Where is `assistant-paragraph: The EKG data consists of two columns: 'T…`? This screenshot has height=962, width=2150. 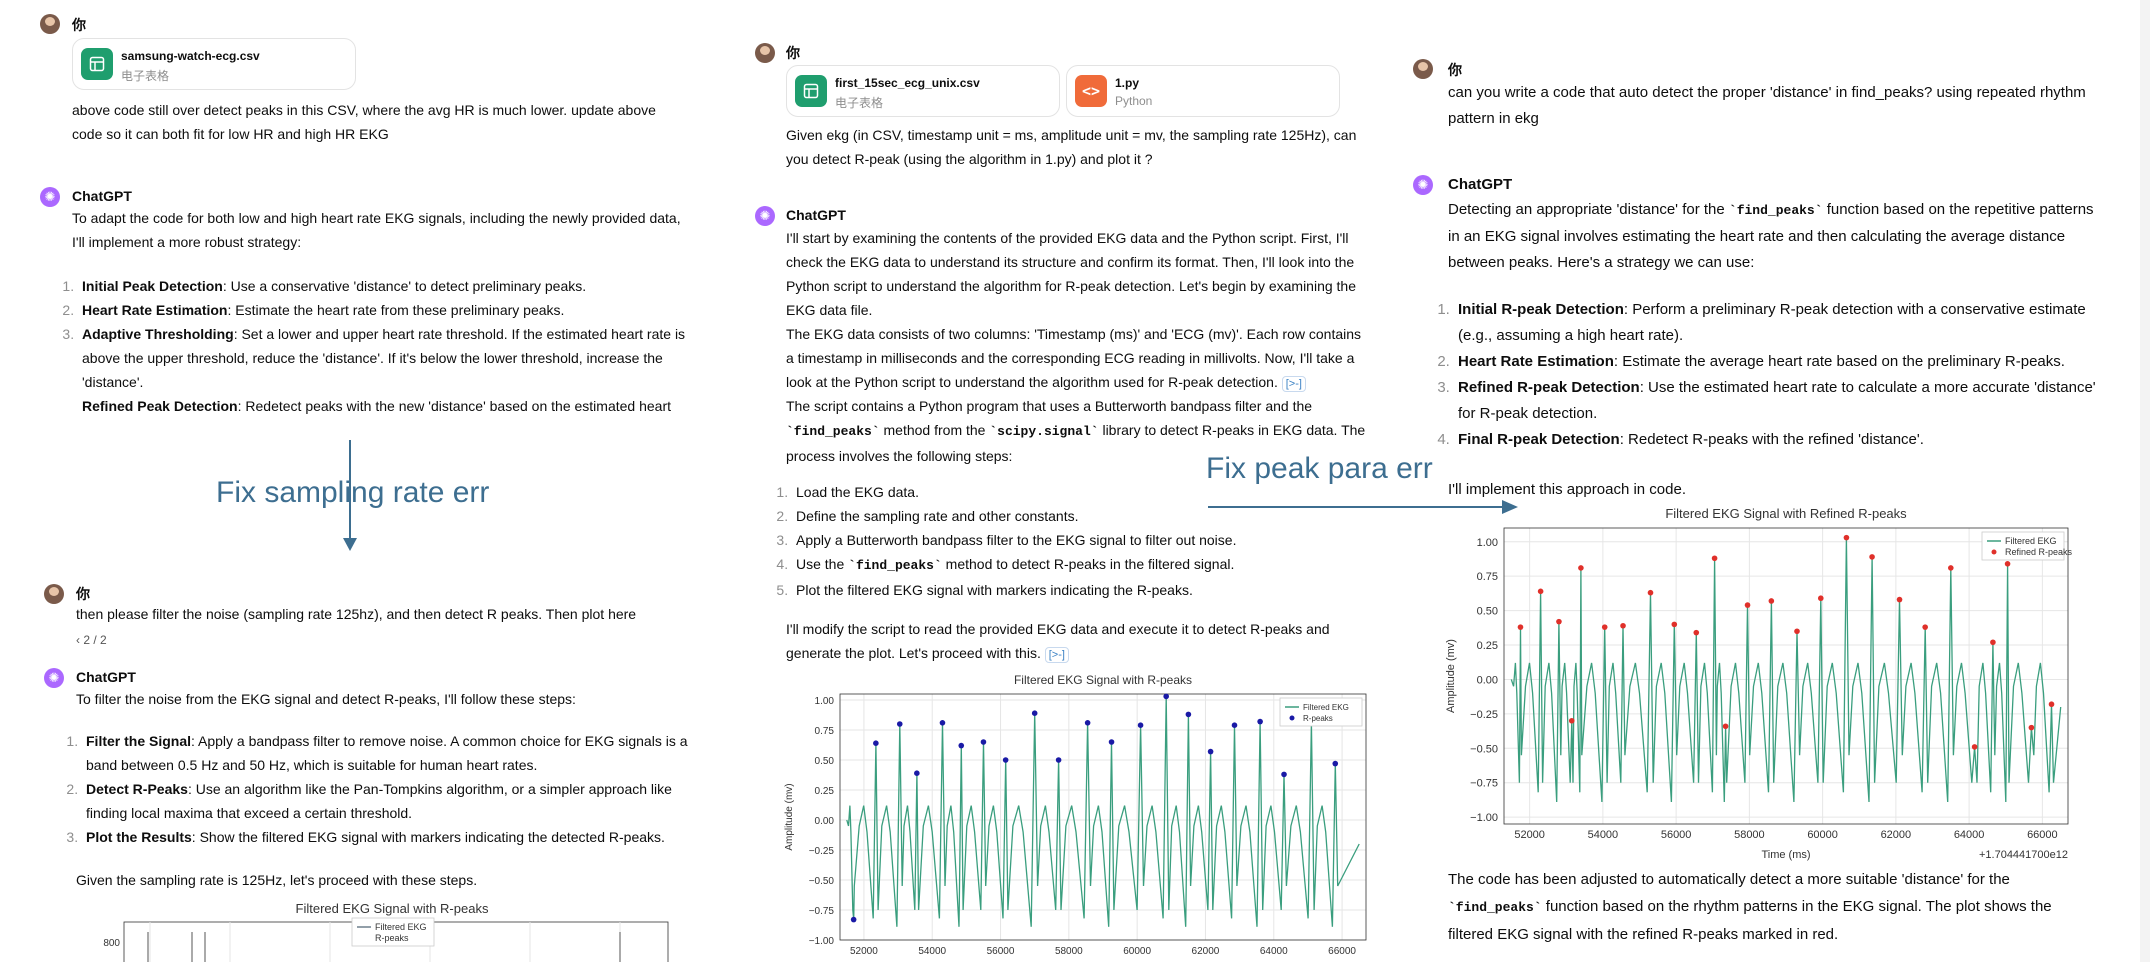 assistant-paragraph: The EKG data consists of two columns: 'T… is located at coordinates (1074, 359).